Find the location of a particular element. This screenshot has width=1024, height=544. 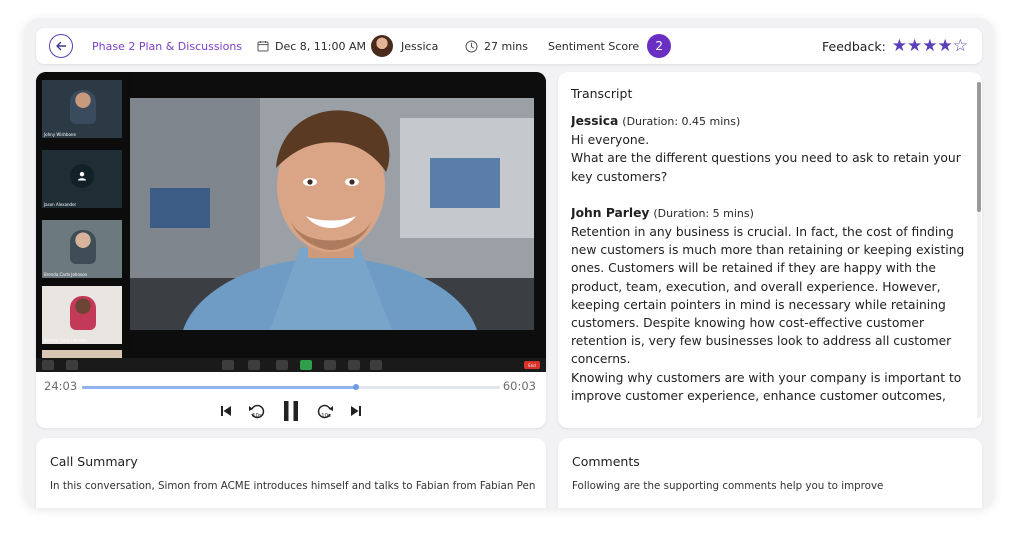

call-title: Phase 2 Plan & Discussions is located at coordinates (167, 46).